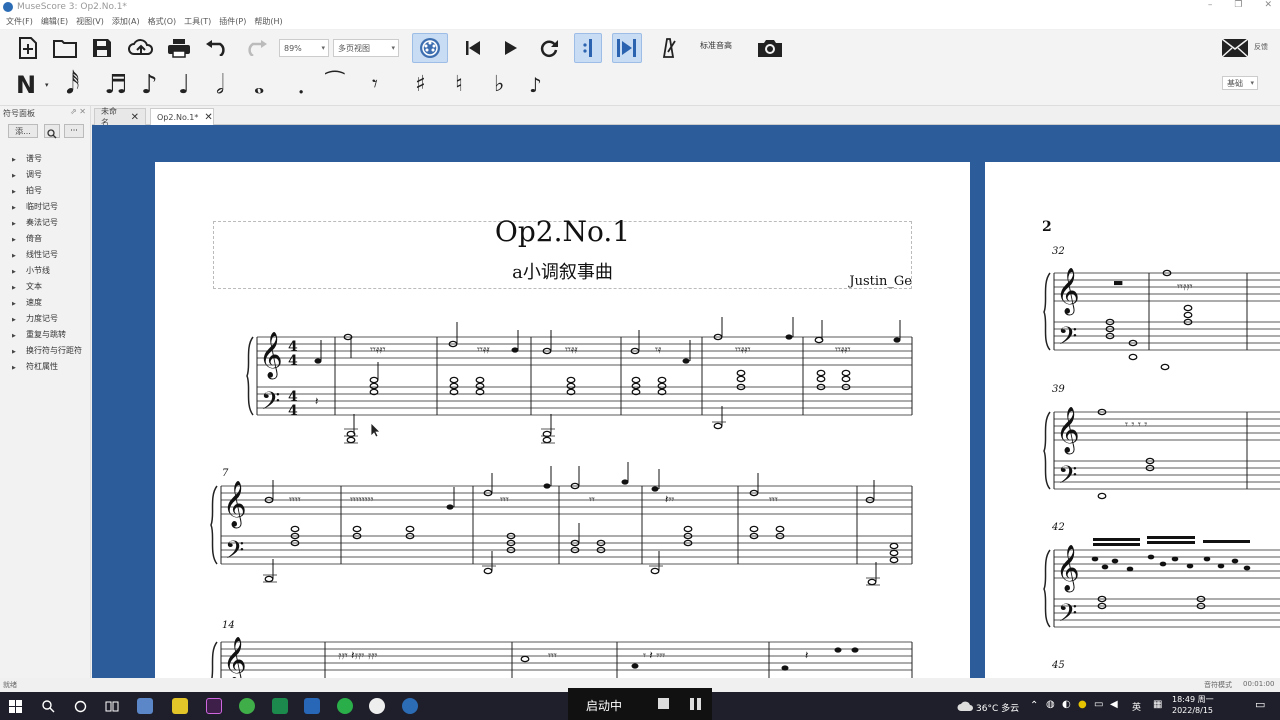  I want to click on ime-indicator: 英, so click(1136, 706).